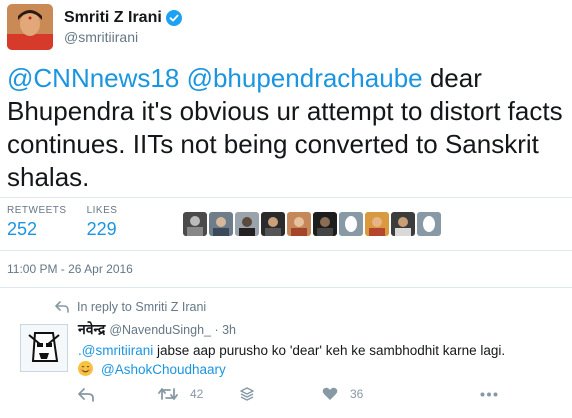 The image size is (572, 418). I want to click on reply-actions: 42 36, so click(318, 396).